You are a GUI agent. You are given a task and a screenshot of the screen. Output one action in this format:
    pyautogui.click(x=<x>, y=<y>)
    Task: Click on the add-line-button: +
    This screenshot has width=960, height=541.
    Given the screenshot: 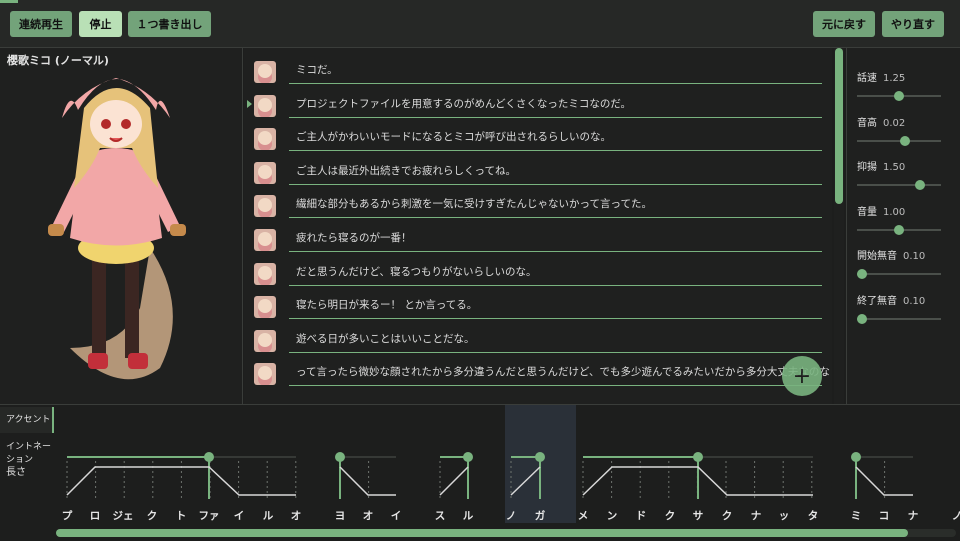 What is the action you would take?
    pyautogui.click(x=802, y=376)
    